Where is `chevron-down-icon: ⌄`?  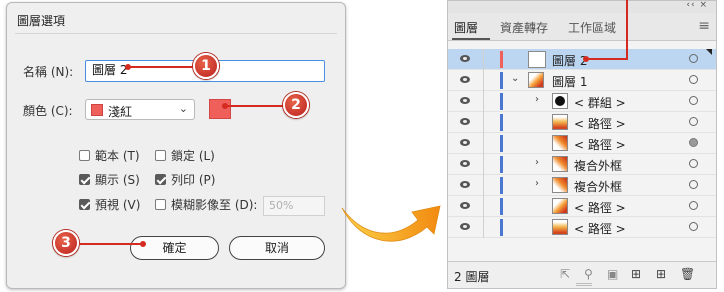
chevron-down-icon: ⌄ is located at coordinates (515, 78).